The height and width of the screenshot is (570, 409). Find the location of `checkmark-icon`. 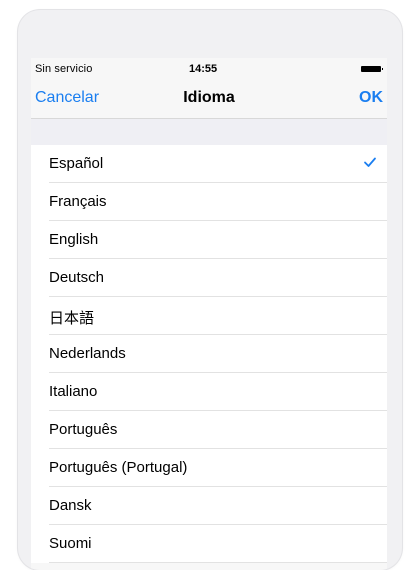

checkmark-icon is located at coordinates (370, 162).